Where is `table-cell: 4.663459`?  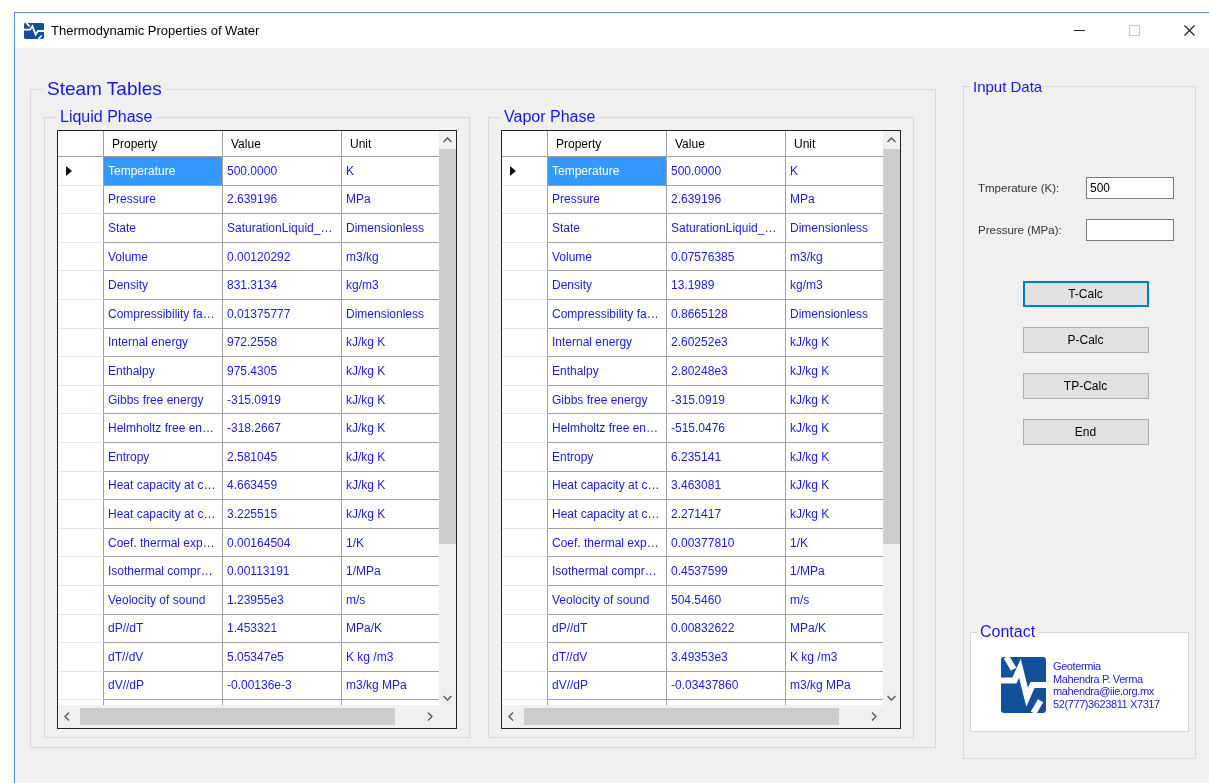
table-cell: 4.663459 is located at coordinates (282, 486).